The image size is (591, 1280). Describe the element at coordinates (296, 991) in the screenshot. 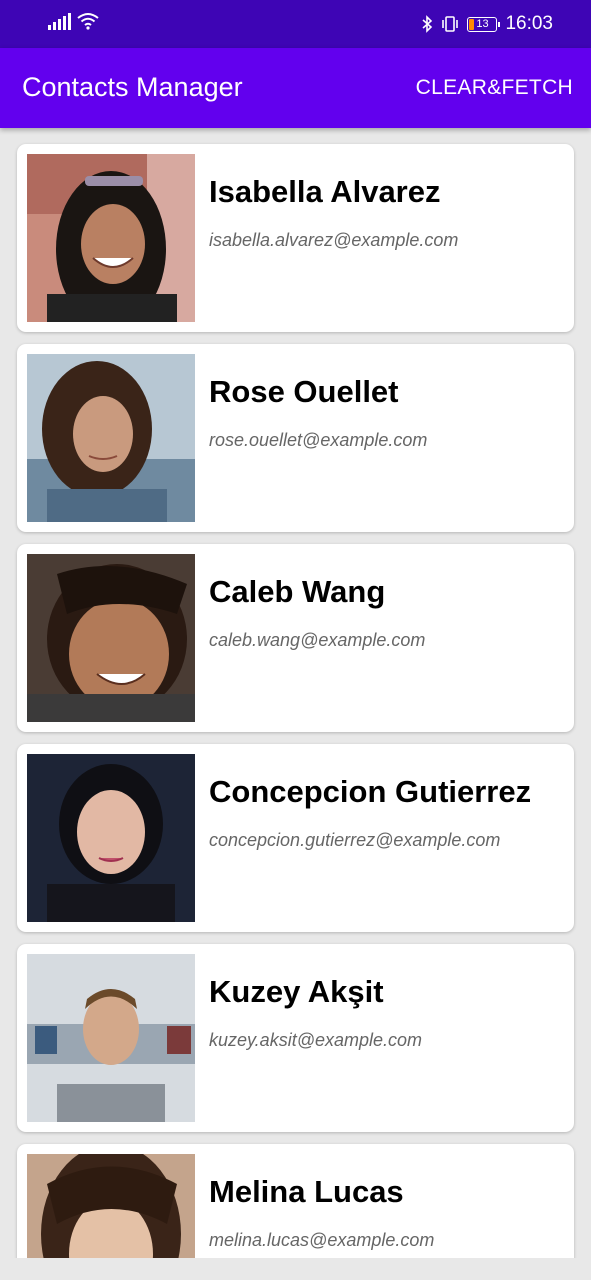

I see `contact-name: Kuzey Akşit` at that location.